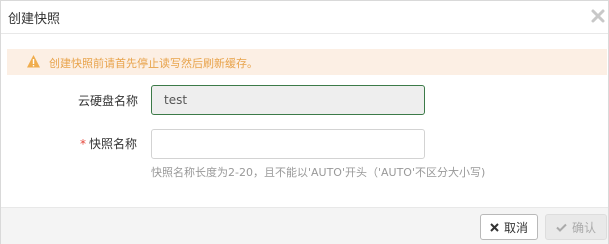 The width and height of the screenshot is (609, 244). I want to click on check-icon, so click(561, 227).